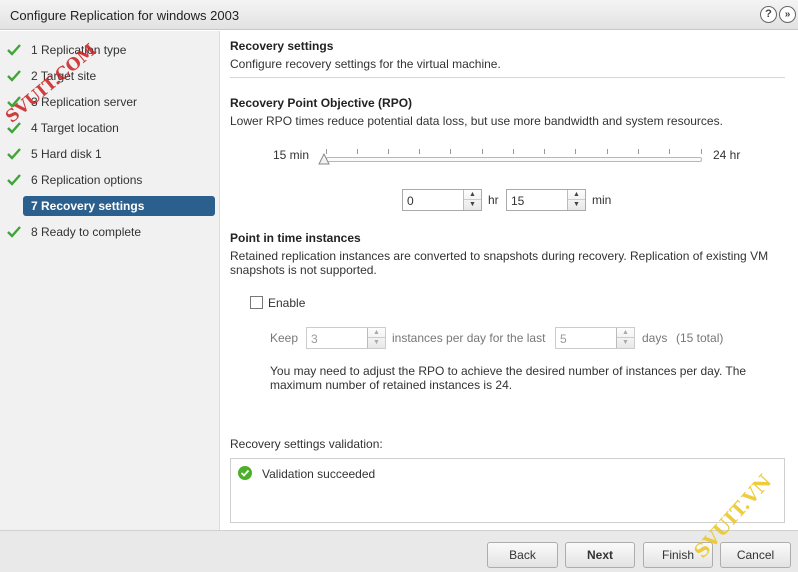 The image size is (798, 572). Describe the element at coordinates (727, 155) in the screenshot. I see `slider-max-label: 24 hr` at that location.